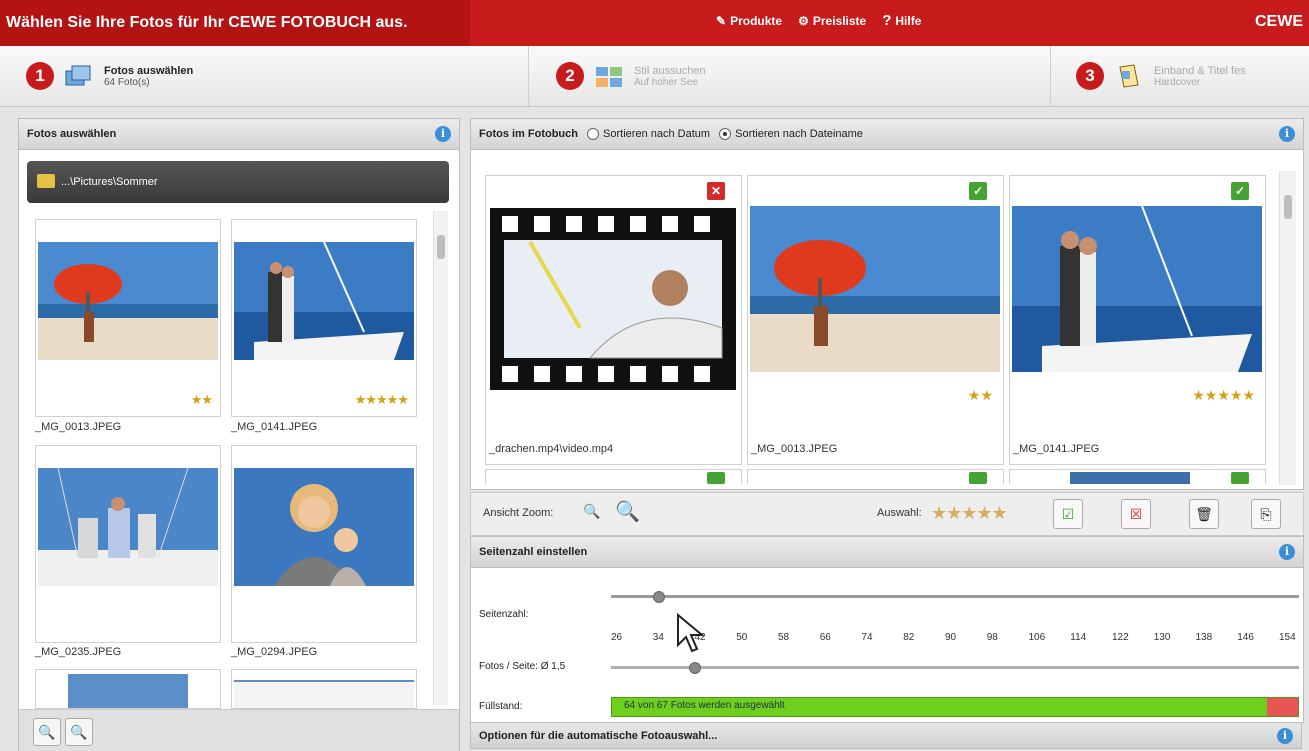 This screenshot has width=1309, height=751. I want to click on photo-thumbnail: ✕, so click(613, 320).